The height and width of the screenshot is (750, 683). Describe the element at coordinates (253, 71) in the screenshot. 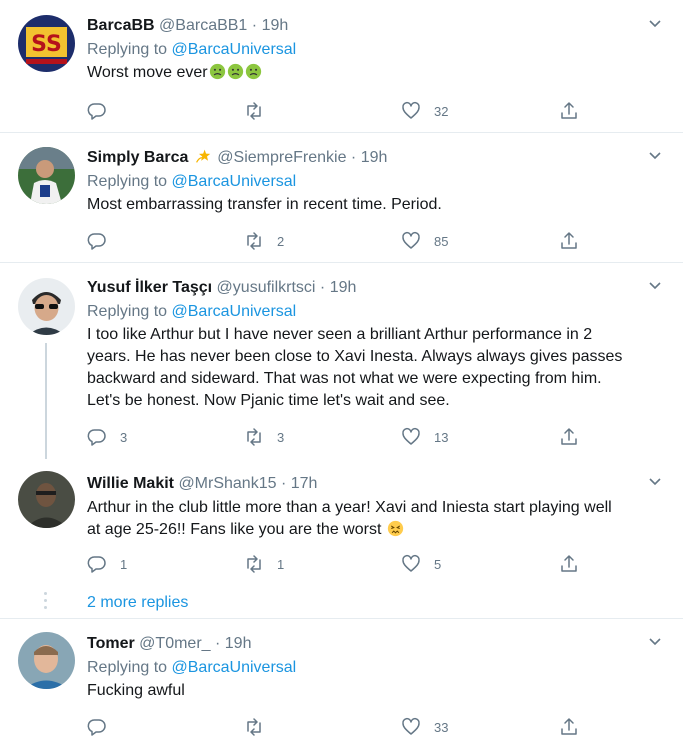

I see `nauseated-face-icon` at that location.